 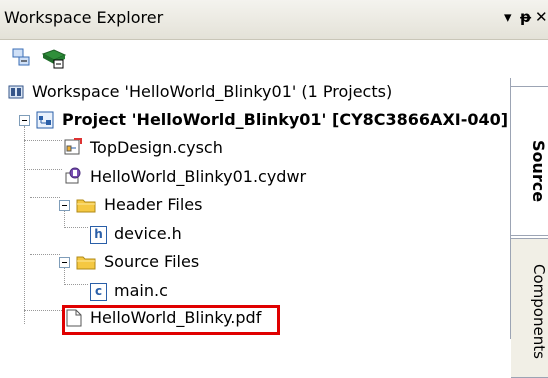 I want to click on collapse-all-icon, so click(x=21, y=57).